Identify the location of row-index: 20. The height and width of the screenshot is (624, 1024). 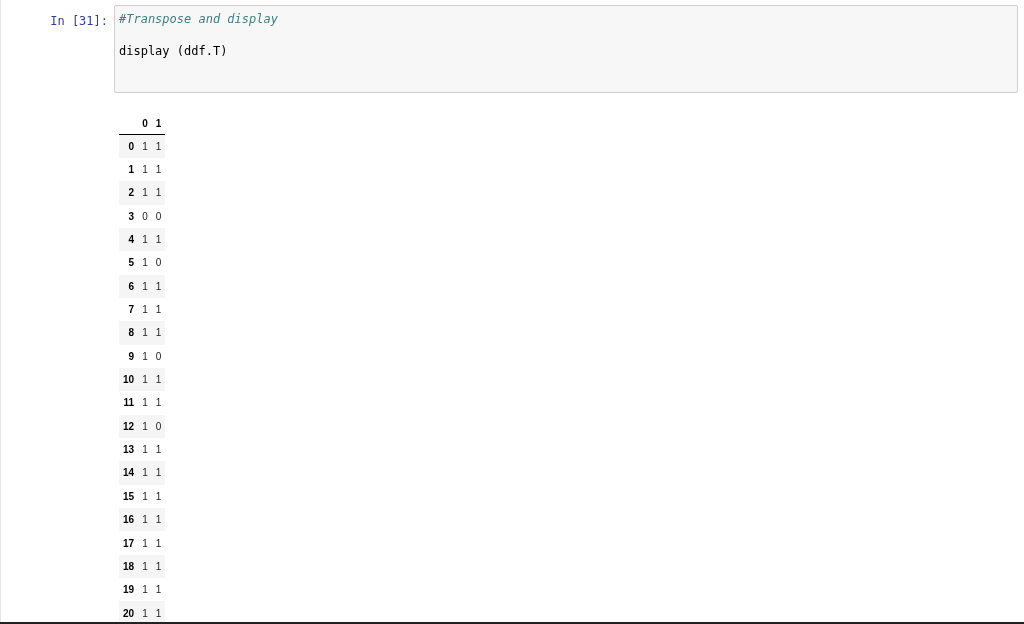
(129, 612).